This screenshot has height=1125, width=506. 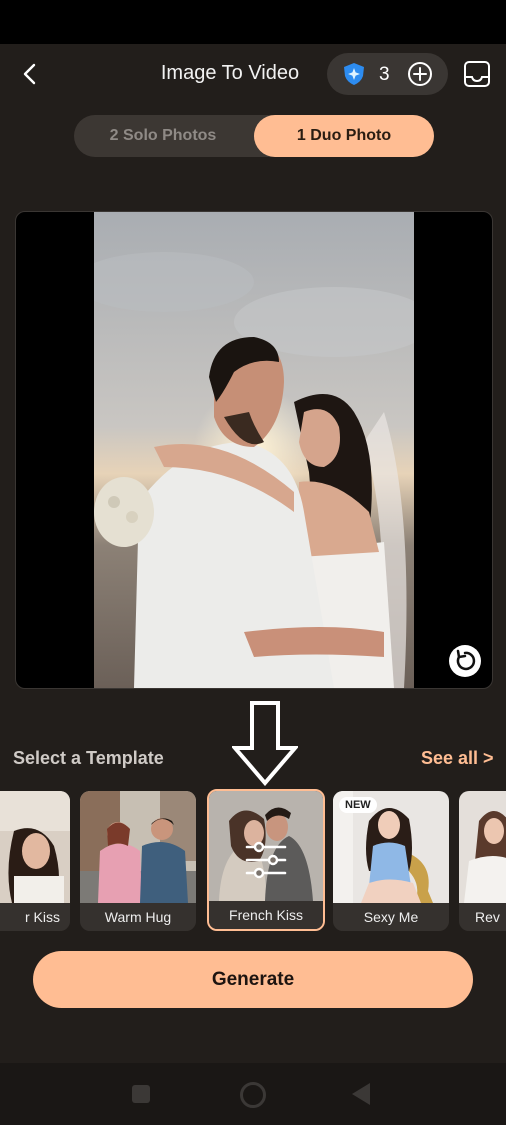 What do you see at coordinates (344, 136) in the screenshot?
I see `tab-duo-photo: 1 Duo Photo` at bounding box center [344, 136].